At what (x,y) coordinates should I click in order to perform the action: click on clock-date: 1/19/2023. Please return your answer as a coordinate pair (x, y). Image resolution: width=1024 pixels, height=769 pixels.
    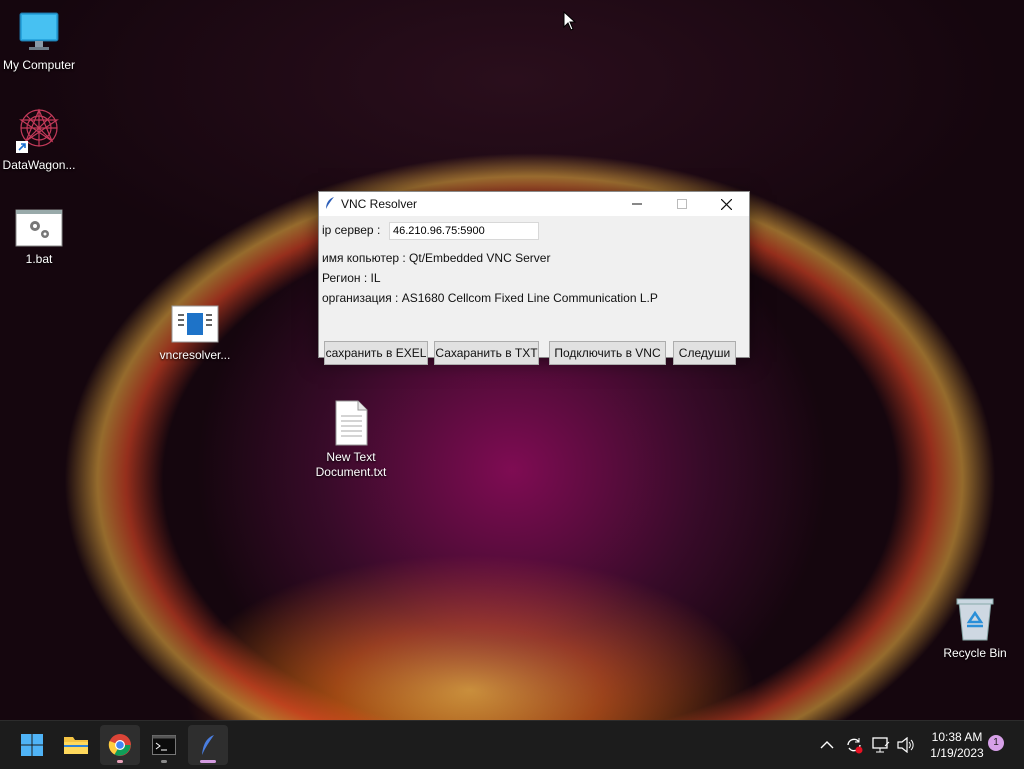
    Looking at the image, I should click on (957, 753).